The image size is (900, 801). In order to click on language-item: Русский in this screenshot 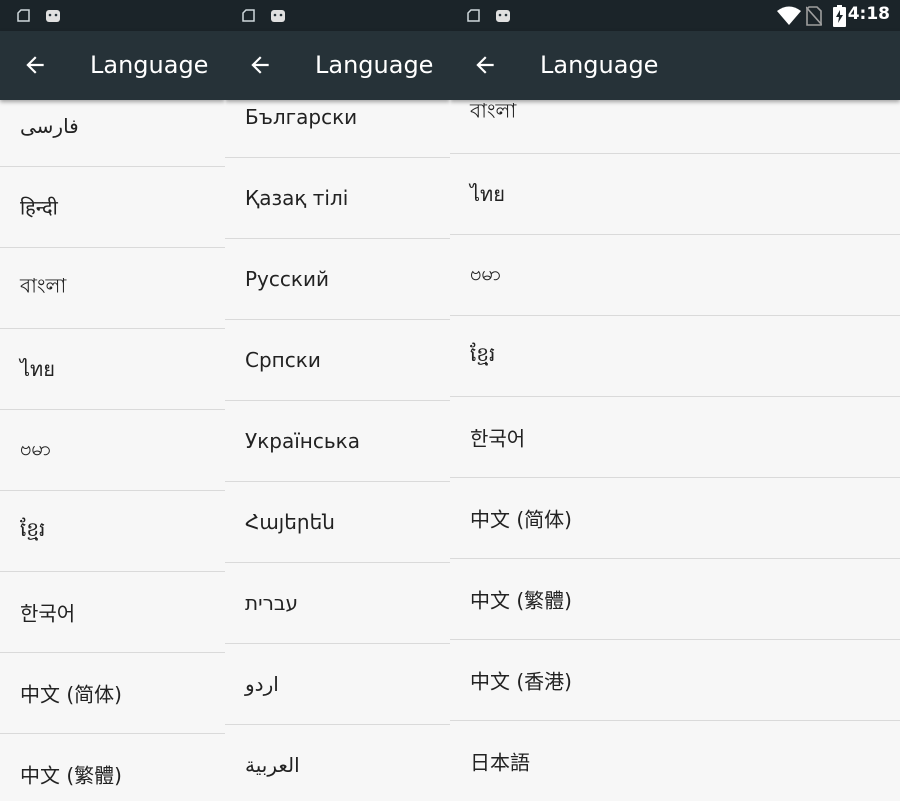, I will do `click(337, 279)`.